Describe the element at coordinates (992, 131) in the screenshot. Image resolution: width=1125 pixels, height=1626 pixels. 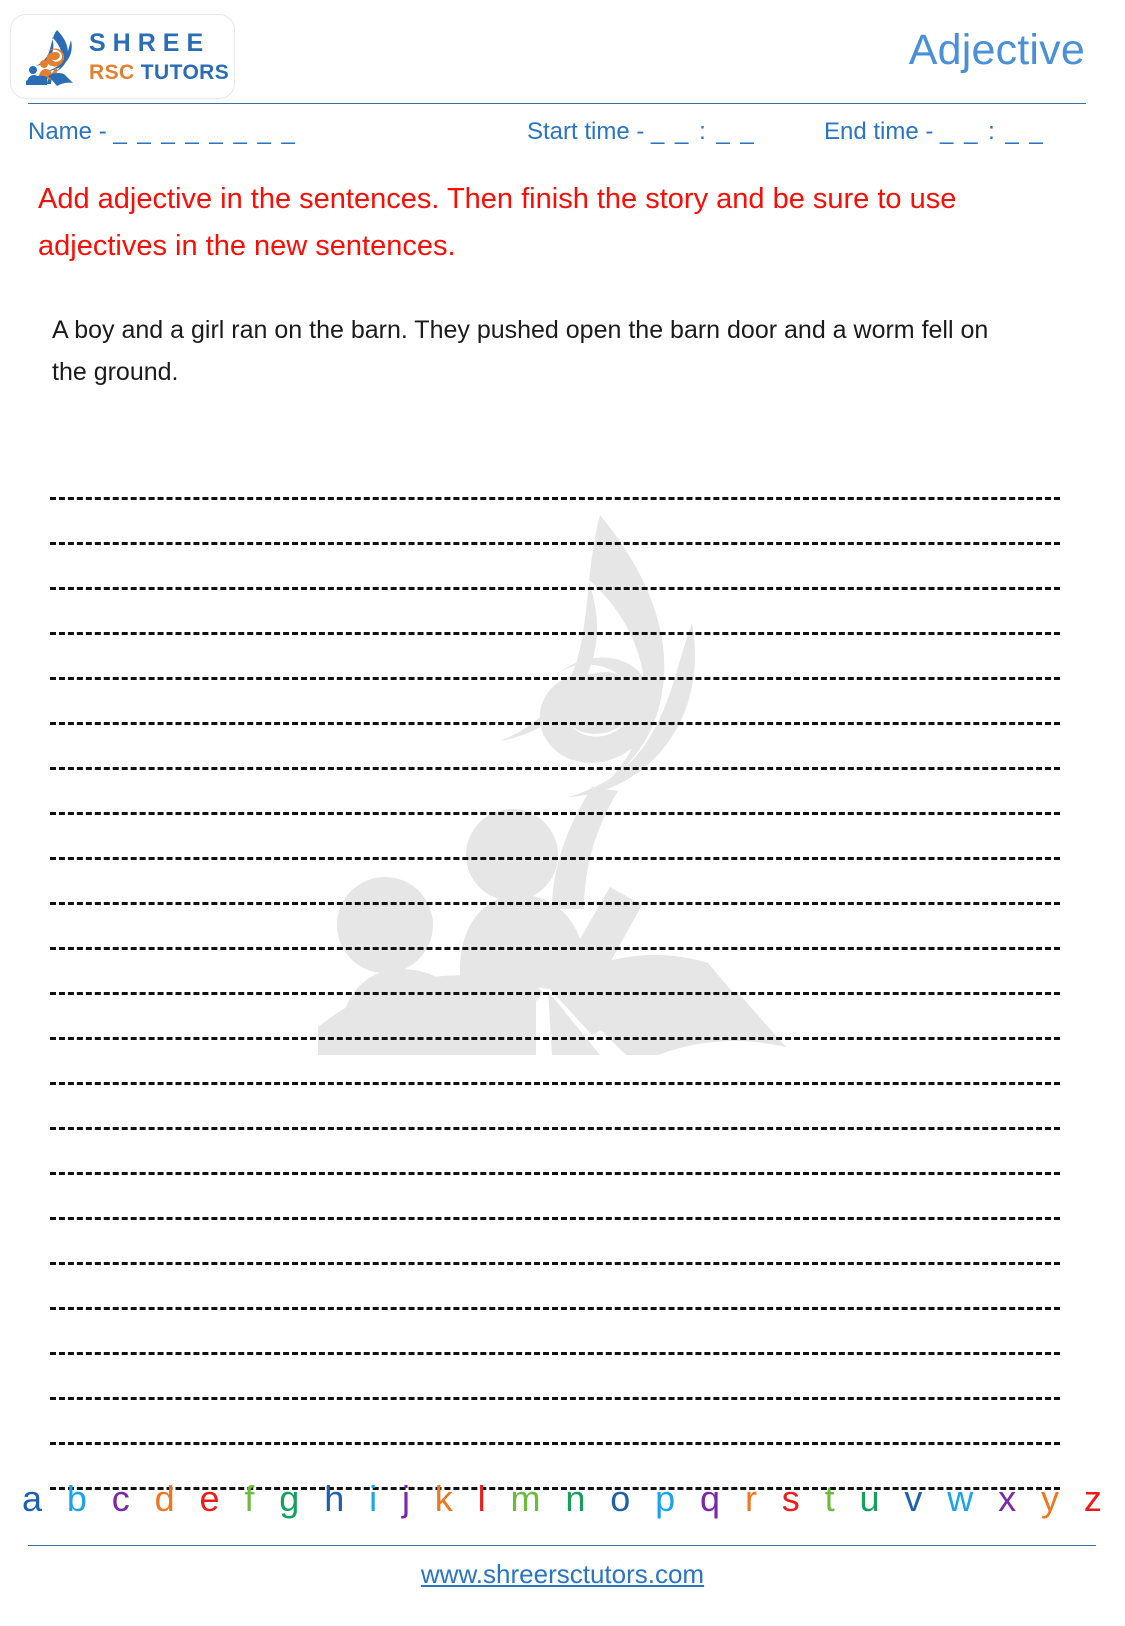
I see `end-time-blank: _ _` at that location.